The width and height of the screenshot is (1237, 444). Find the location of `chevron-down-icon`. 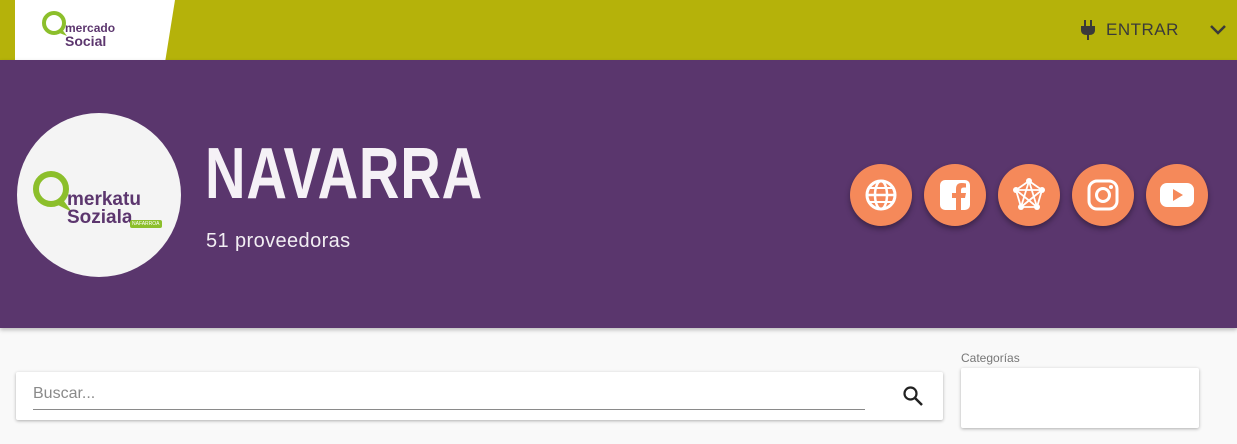

chevron-down-icon is located at coordinates (1218, 29).